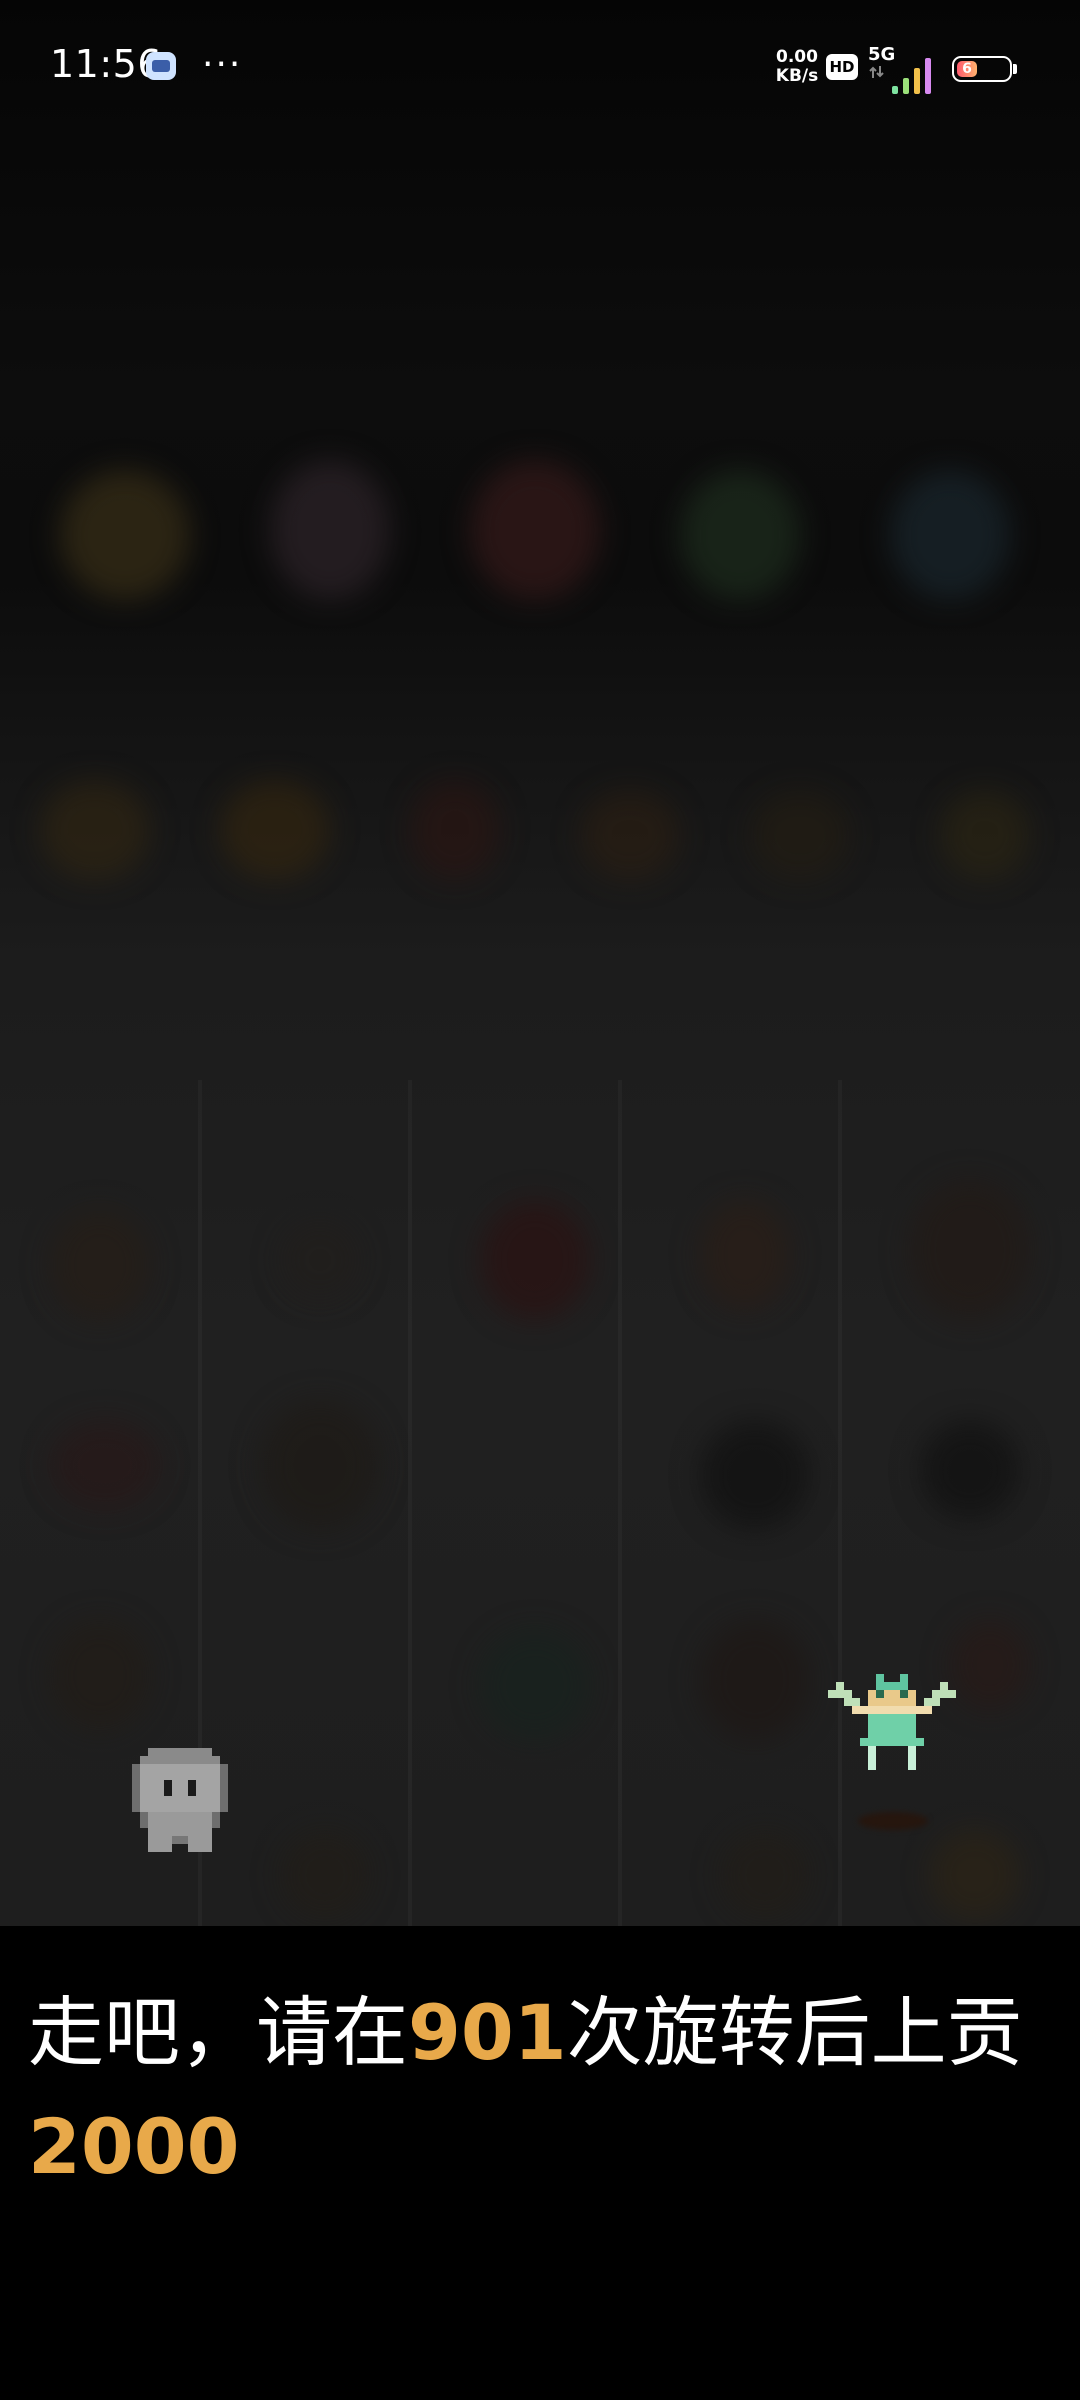  I want to click on rotation-count: 901, so click(487, 2032).